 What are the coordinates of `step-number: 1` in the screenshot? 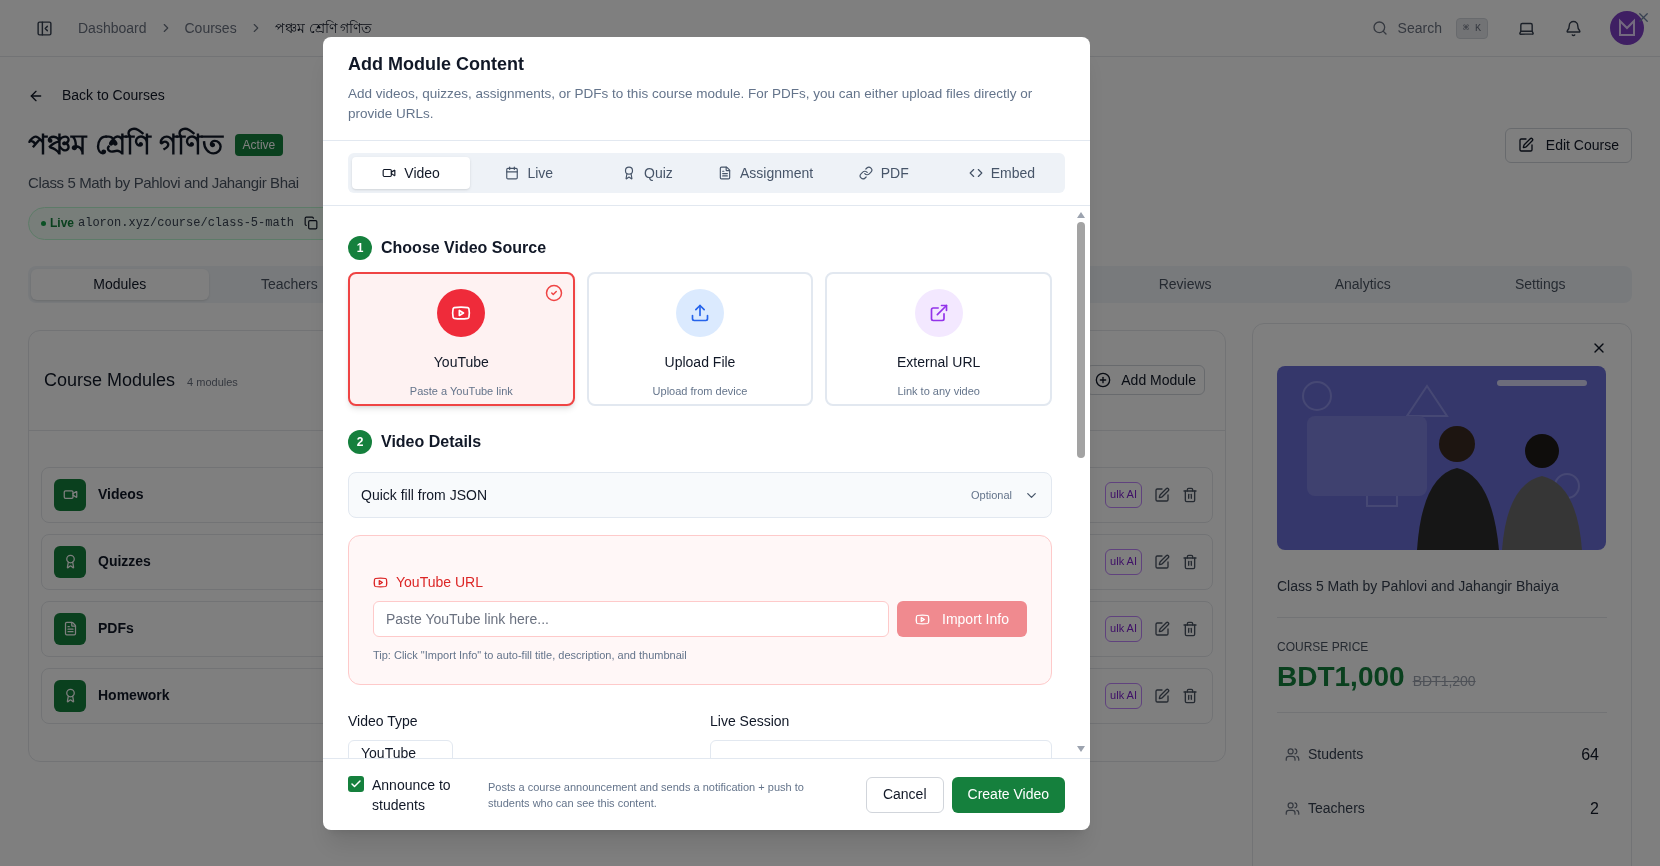 It's located at (360, 248).